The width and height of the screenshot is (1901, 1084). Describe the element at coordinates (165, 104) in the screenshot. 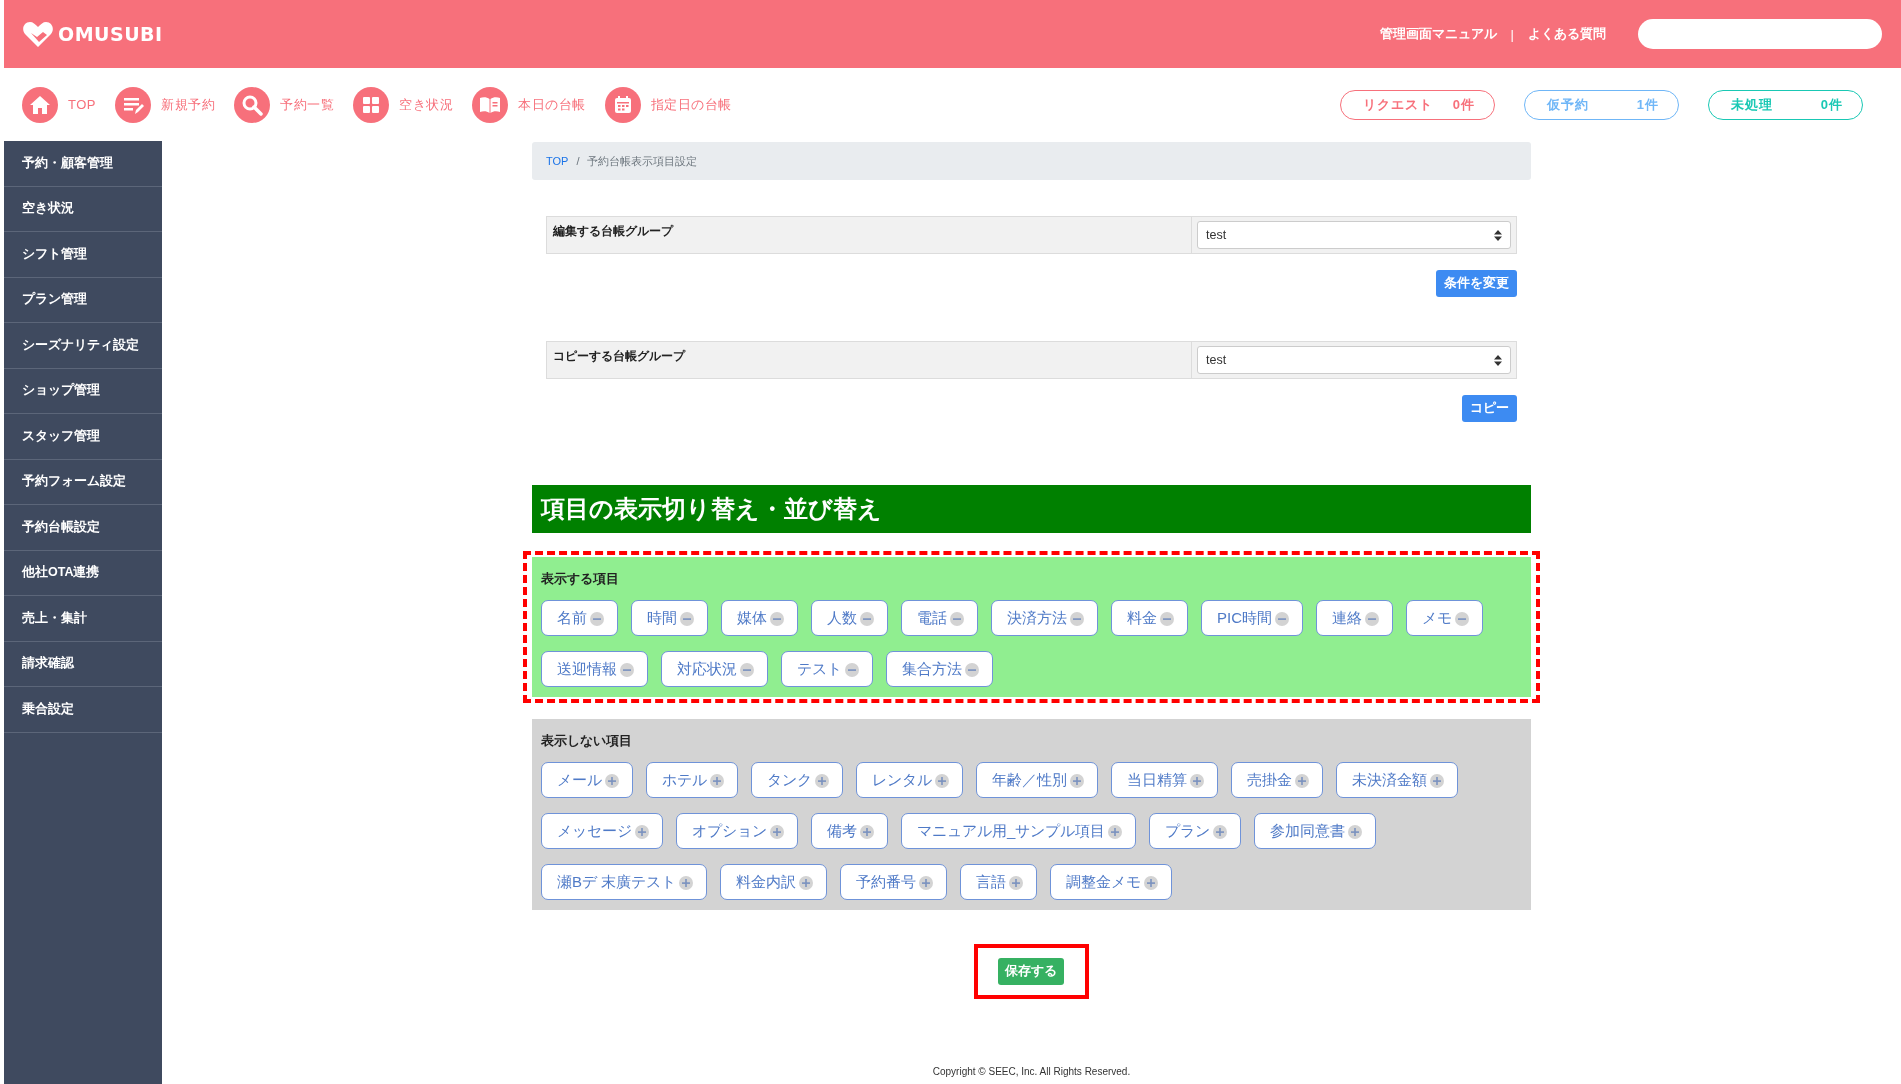

I see `nav-link: 新規予約` at that location.